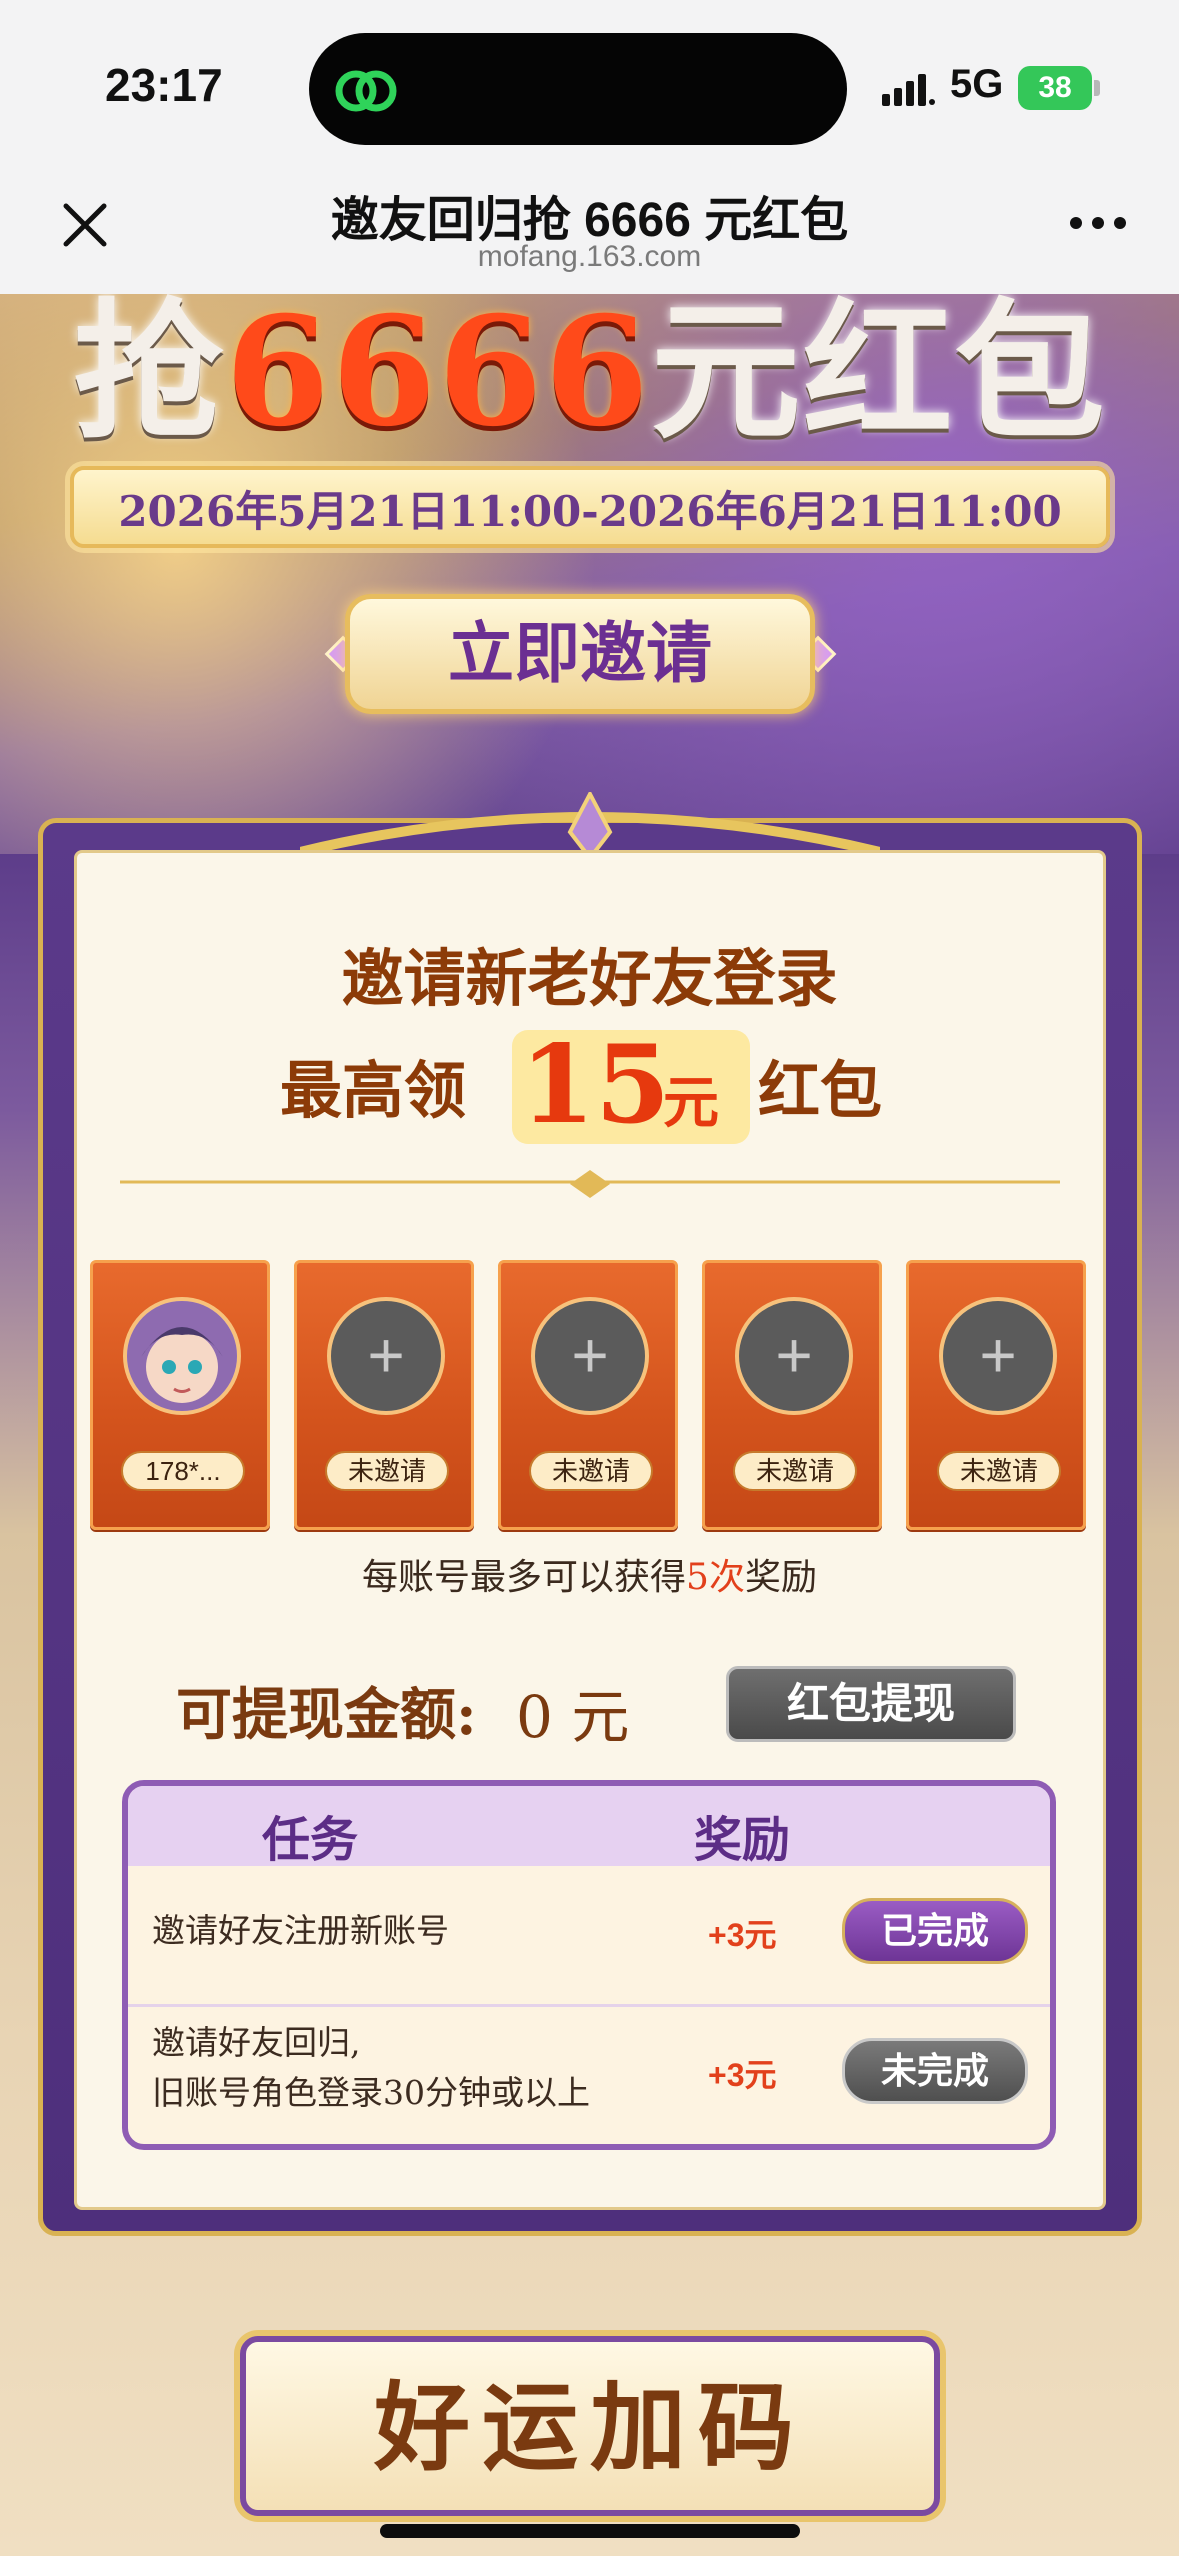  I want to click on reward-limit-note: 每账号最多可以获得5次奖励, so click(589, 1574).